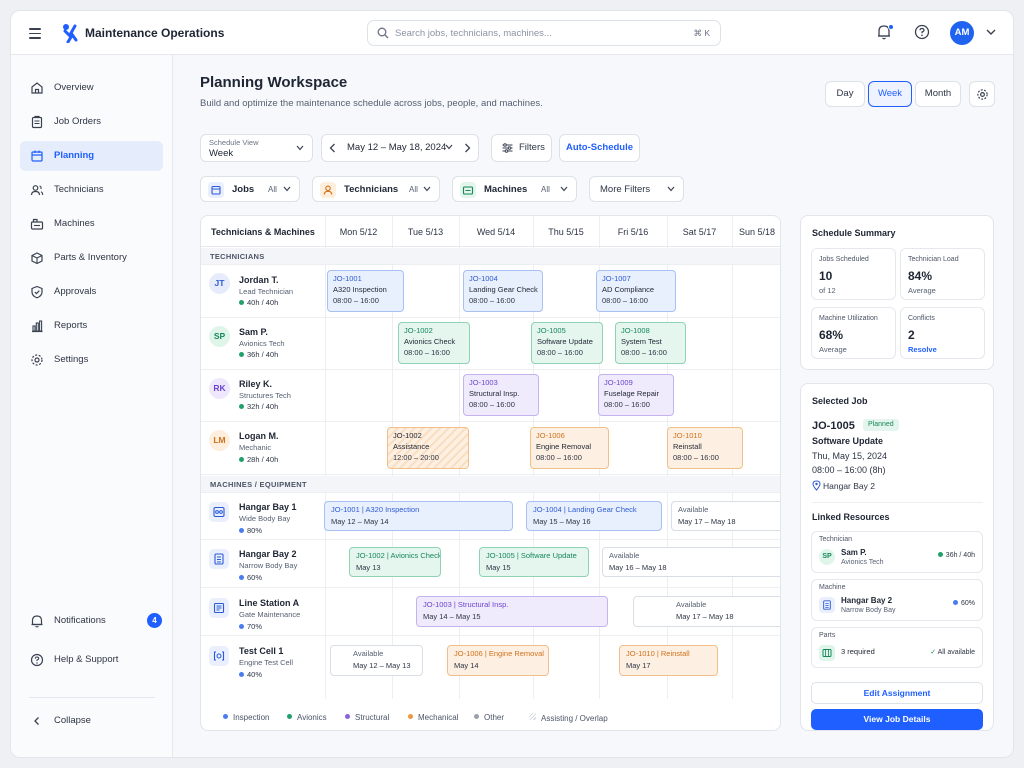 The image size is (1024, 768). I want to click on chevron-down-icon, so click(991, 32).